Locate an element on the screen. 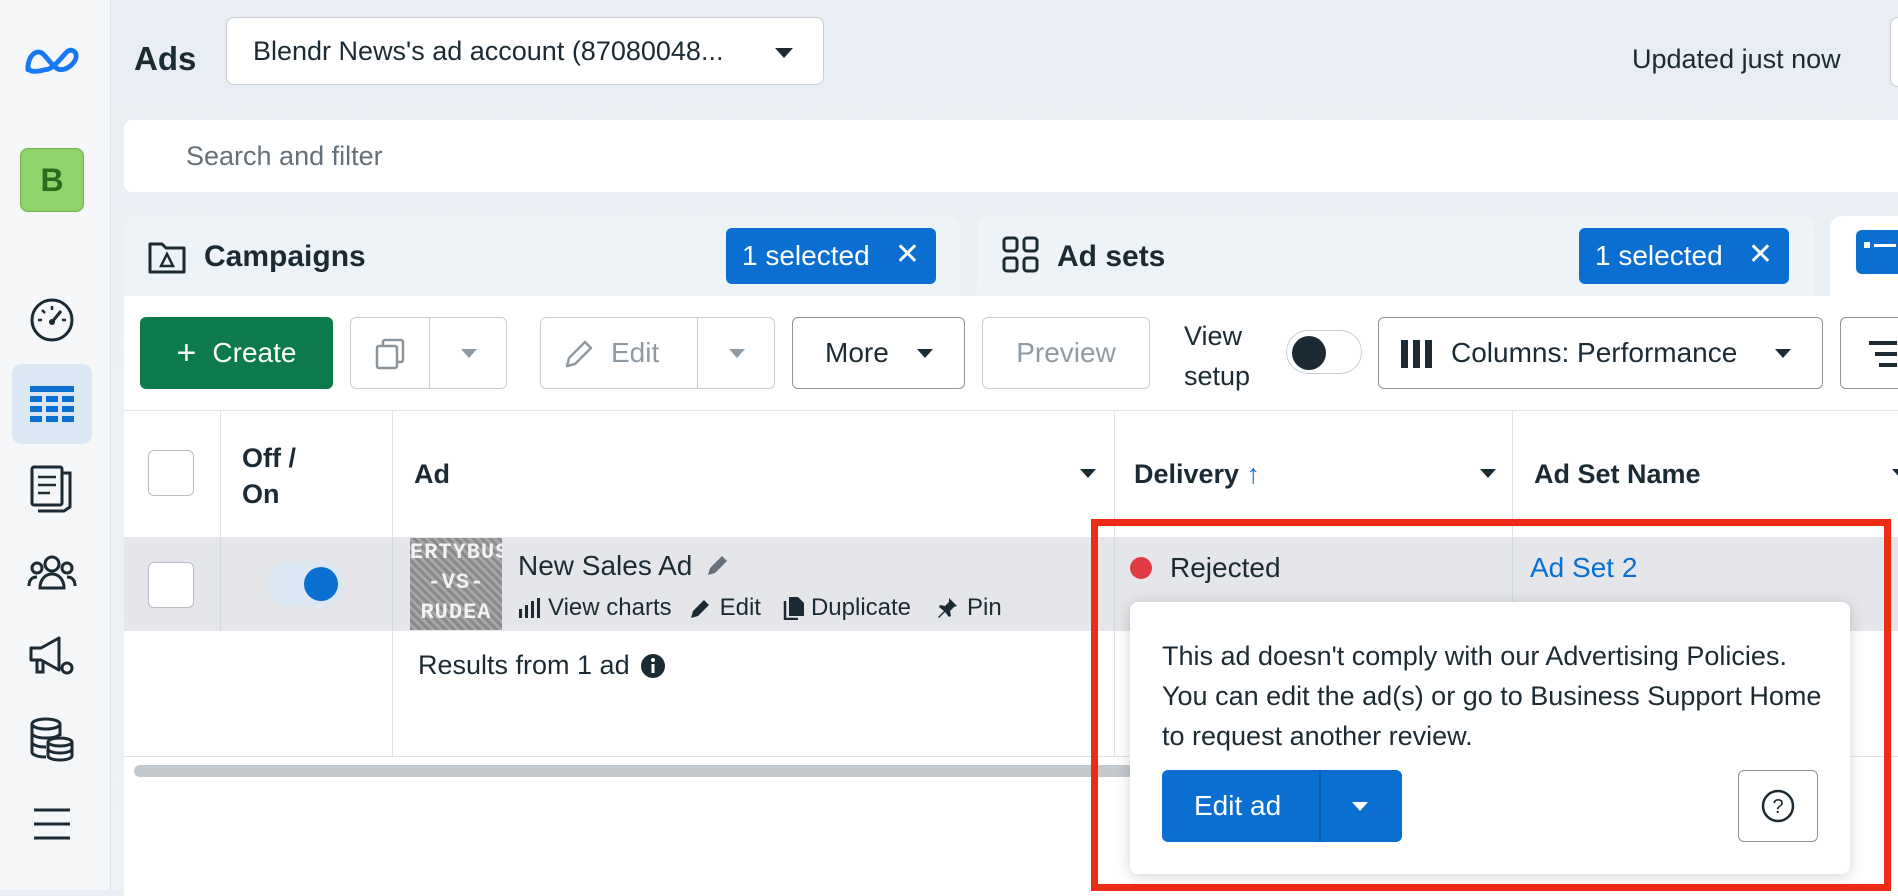 The height and width of the screenshot is (896, 1898). column-header-delivery: Delivery ↑ is located at coordinates (1197, 474).